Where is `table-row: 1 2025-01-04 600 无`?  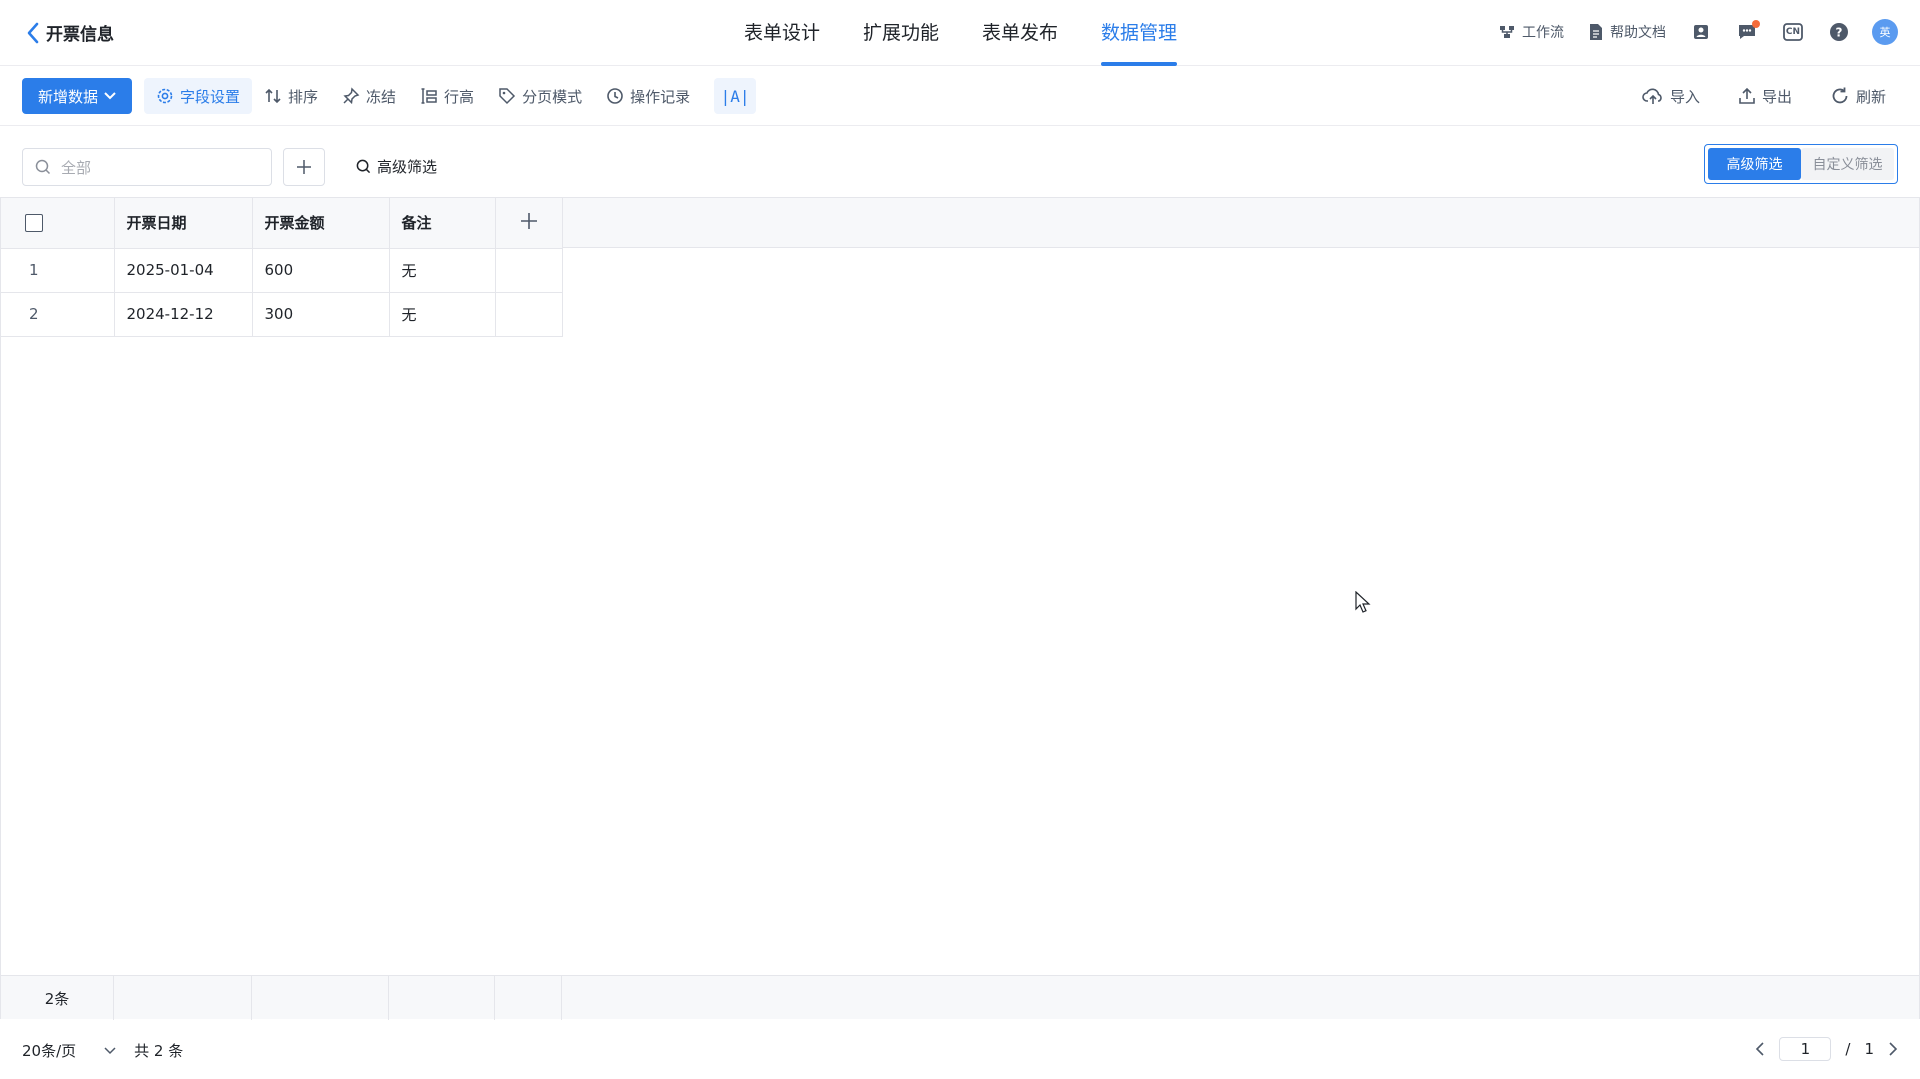
table-row: 1 2025-01-04 600 无 is located at coordinates (282, 270).